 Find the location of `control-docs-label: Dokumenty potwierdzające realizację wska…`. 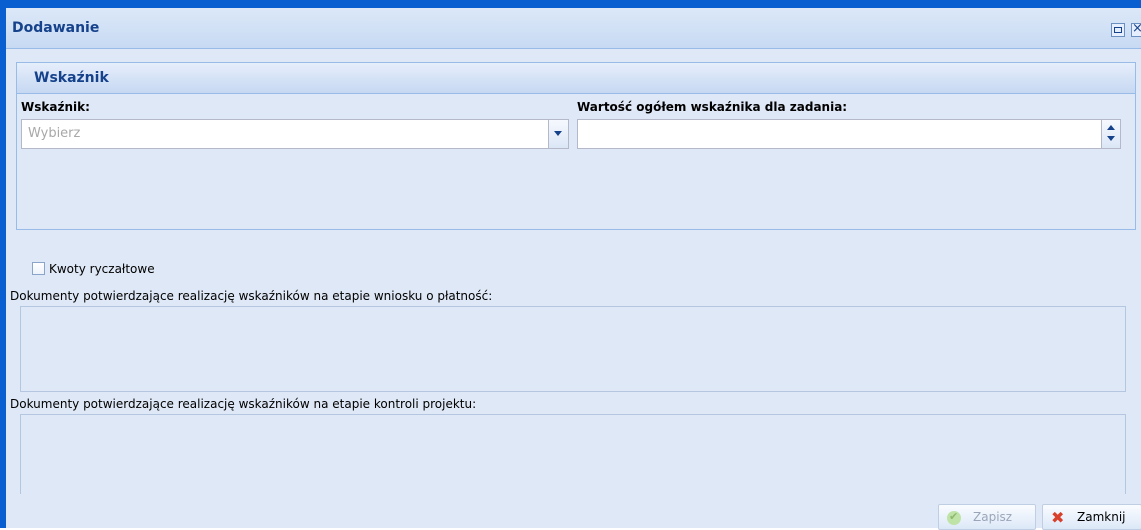

control-docs-label: Dokumenty potwierdzające realizację wska… is located at coordinates (243, 404).